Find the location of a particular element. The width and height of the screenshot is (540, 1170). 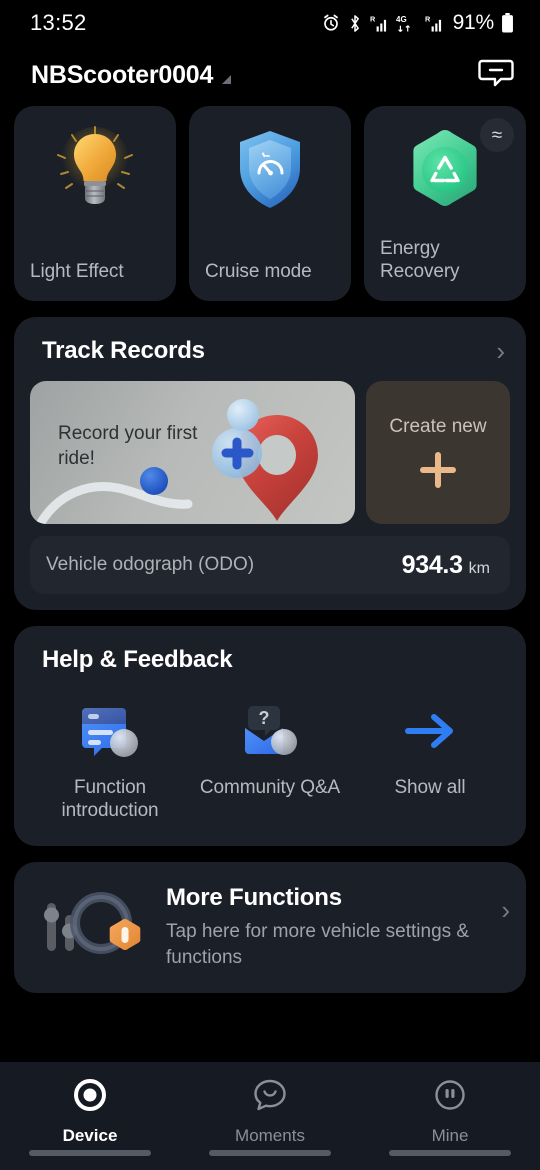

help-item-label: Community Q&A is located at coordinates (270, 787).